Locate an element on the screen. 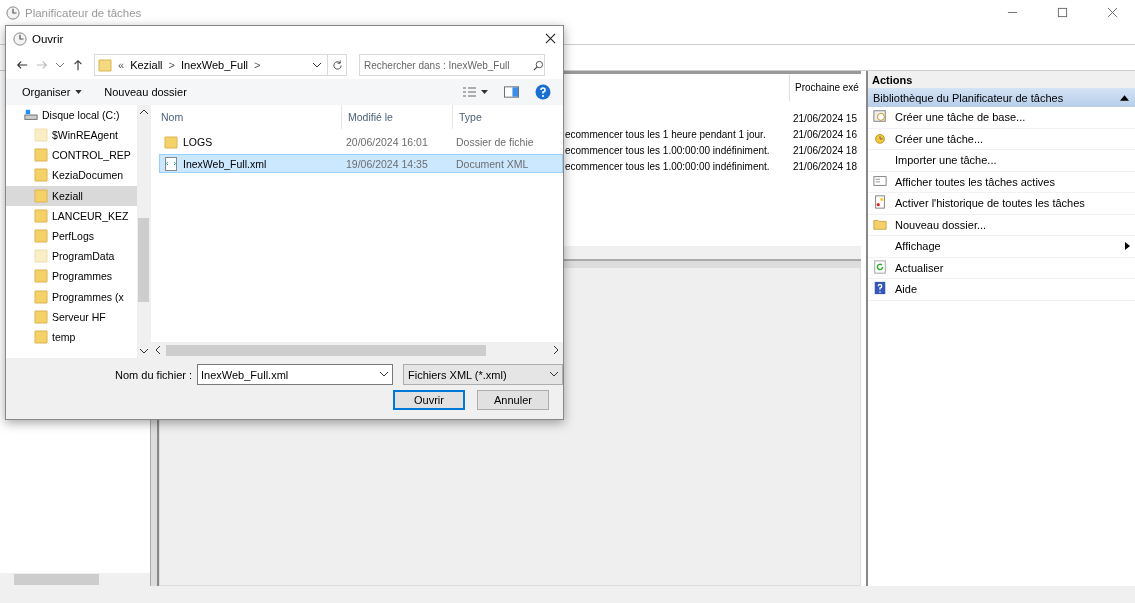 The width and height of the screenshot is (1135, 603). tree-item: Programmes (x is located at coordinates (71, 296).